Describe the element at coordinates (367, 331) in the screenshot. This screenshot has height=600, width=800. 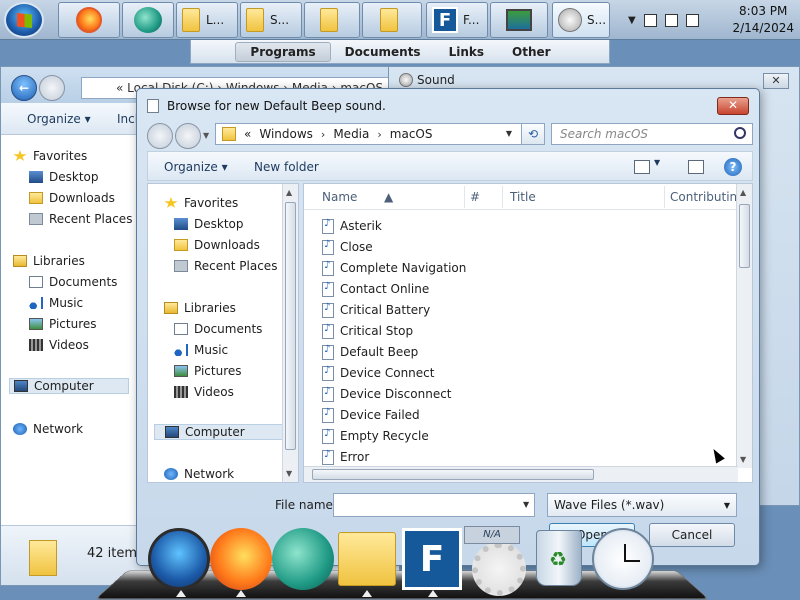
I see `file-row: Critical Stop` at that location.